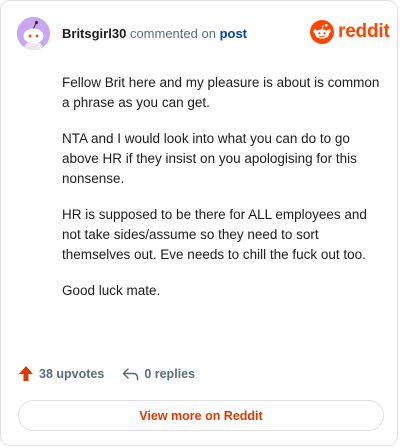 The image size is (400, 448). I want to click on reddit-brand-link: reddit, so click(350, 32).